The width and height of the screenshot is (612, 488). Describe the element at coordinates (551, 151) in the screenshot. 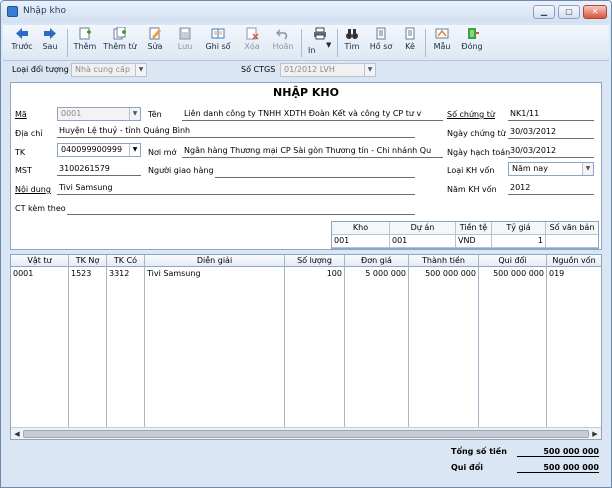

I see `ngayhachtoan-field: 30/03/2012` at that location.